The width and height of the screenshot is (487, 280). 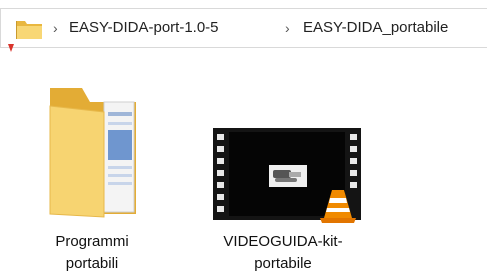 I want to click on folder-icon, so click(x=29, y=30).